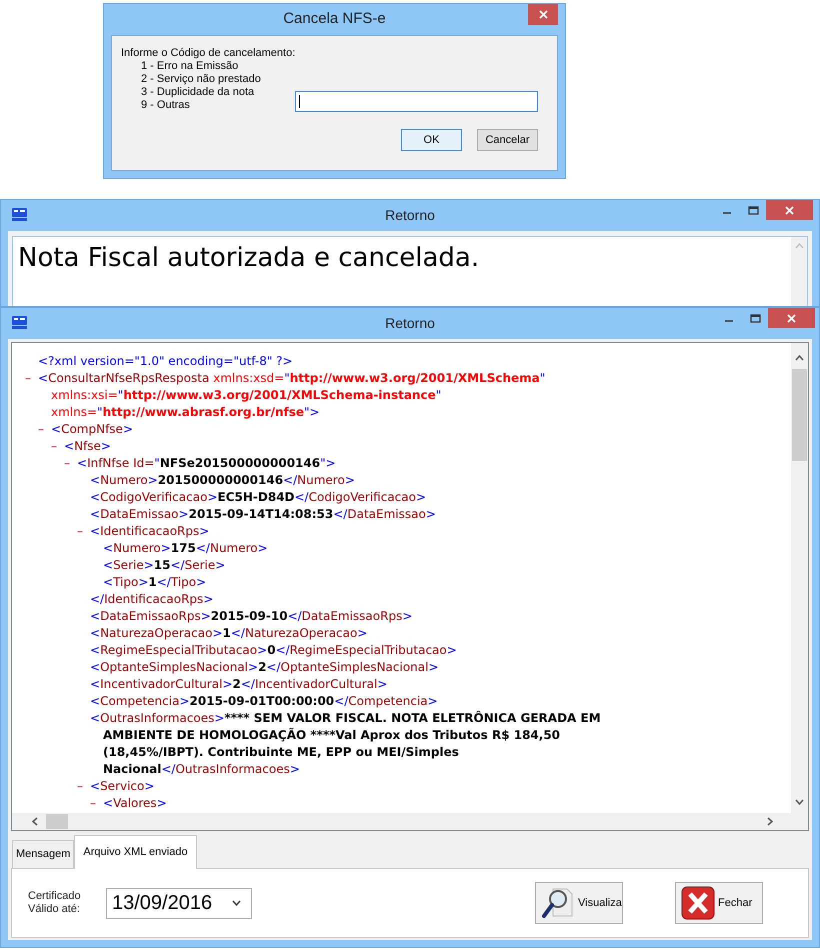 The width and height of the screenshot is (820, 950). What do you see at coordinates (165, 361) in the screenshot?
I see `xml-line: <?xml version="1.0" encoding="utf-8" ?>` at bounding box center [165, 361].